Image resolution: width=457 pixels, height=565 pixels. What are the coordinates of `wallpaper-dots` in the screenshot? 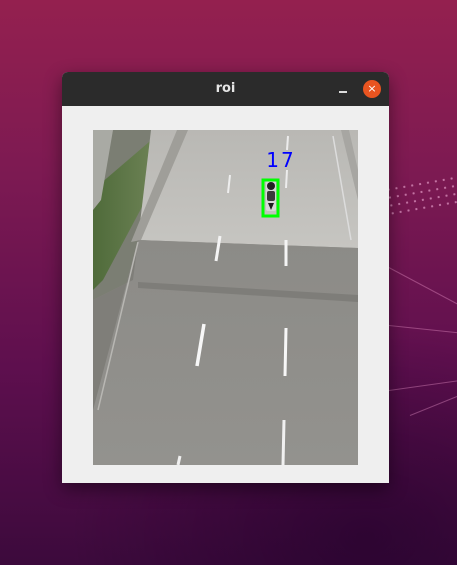 It's located at (420, 195).